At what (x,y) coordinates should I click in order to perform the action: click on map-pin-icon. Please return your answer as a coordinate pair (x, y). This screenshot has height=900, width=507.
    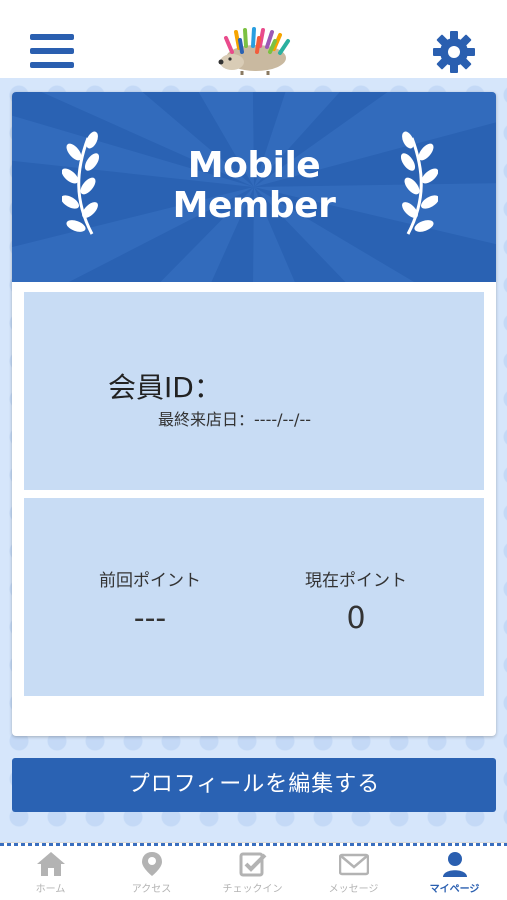
    Looking at the image, I should click on (151, 864).